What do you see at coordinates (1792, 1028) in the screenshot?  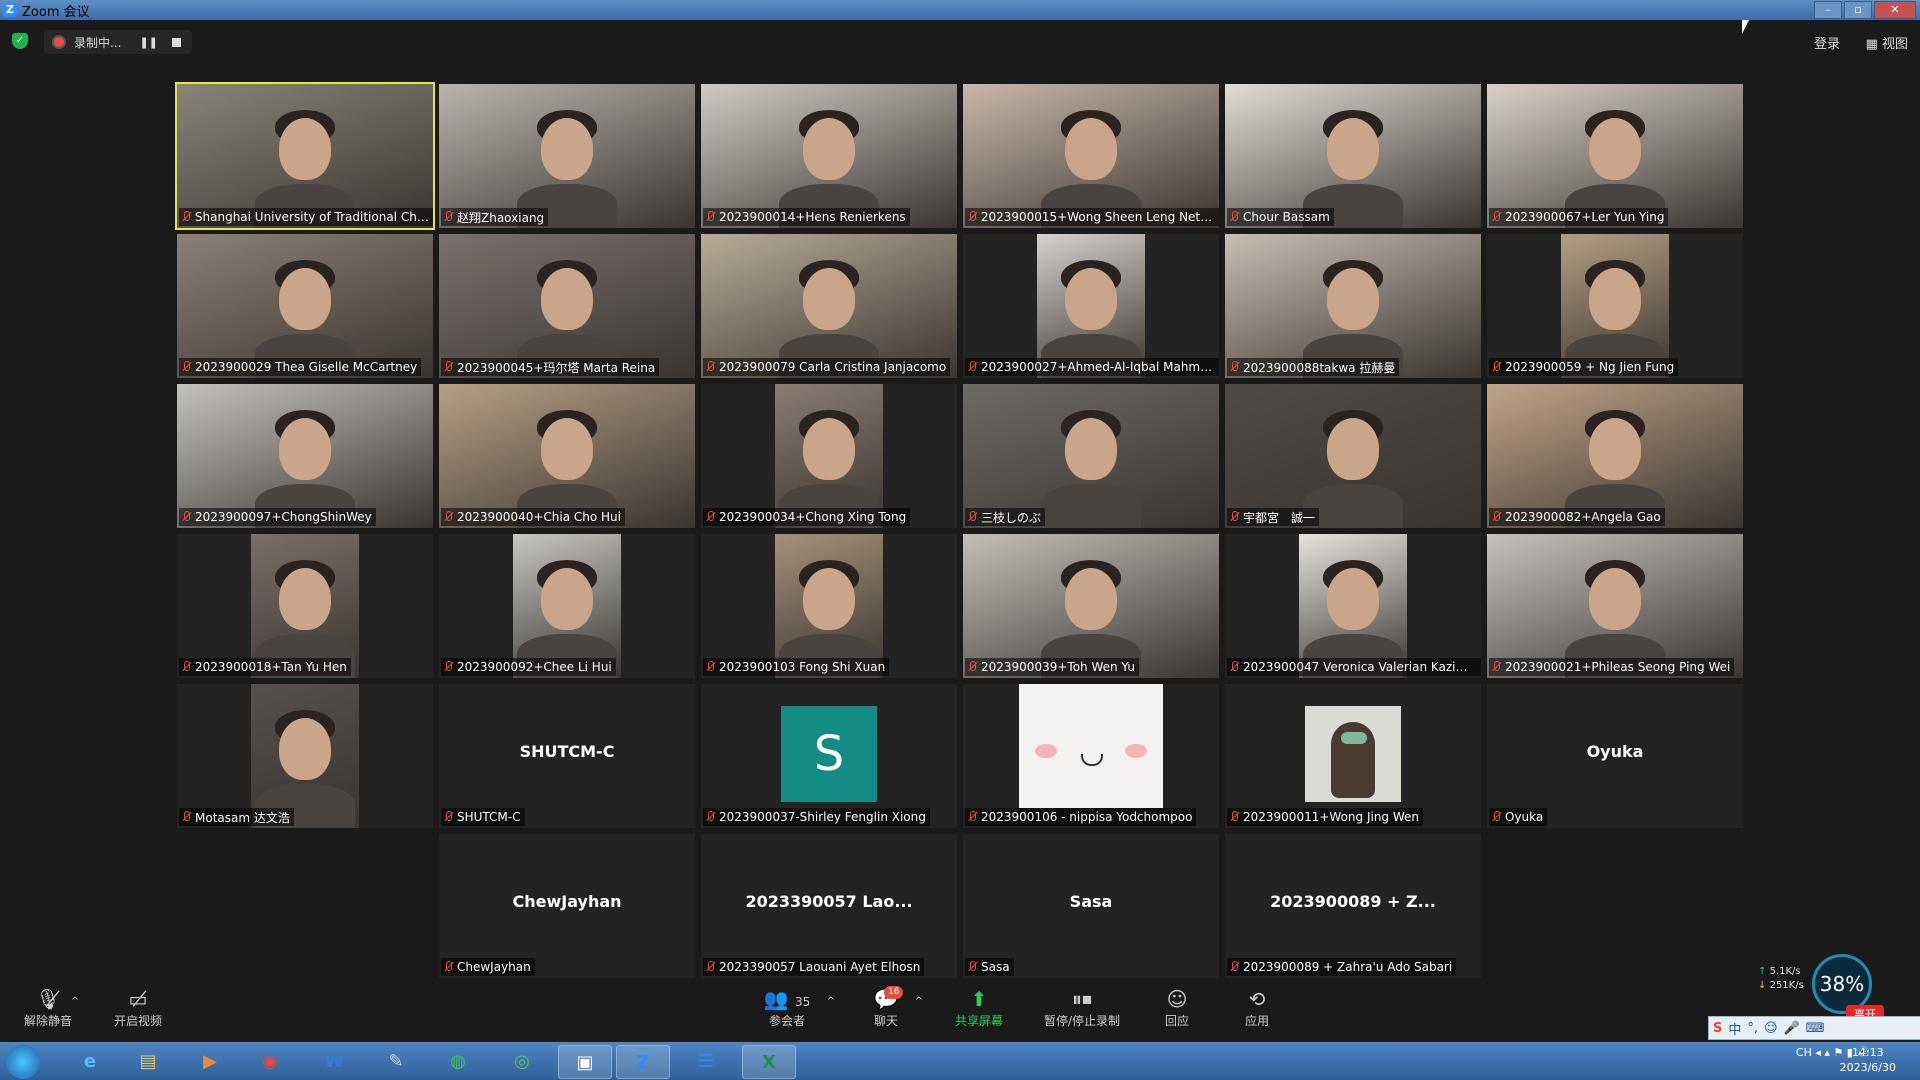 I see `ime-voice-icon: 🎤` at bounding box center [1792, 1028].